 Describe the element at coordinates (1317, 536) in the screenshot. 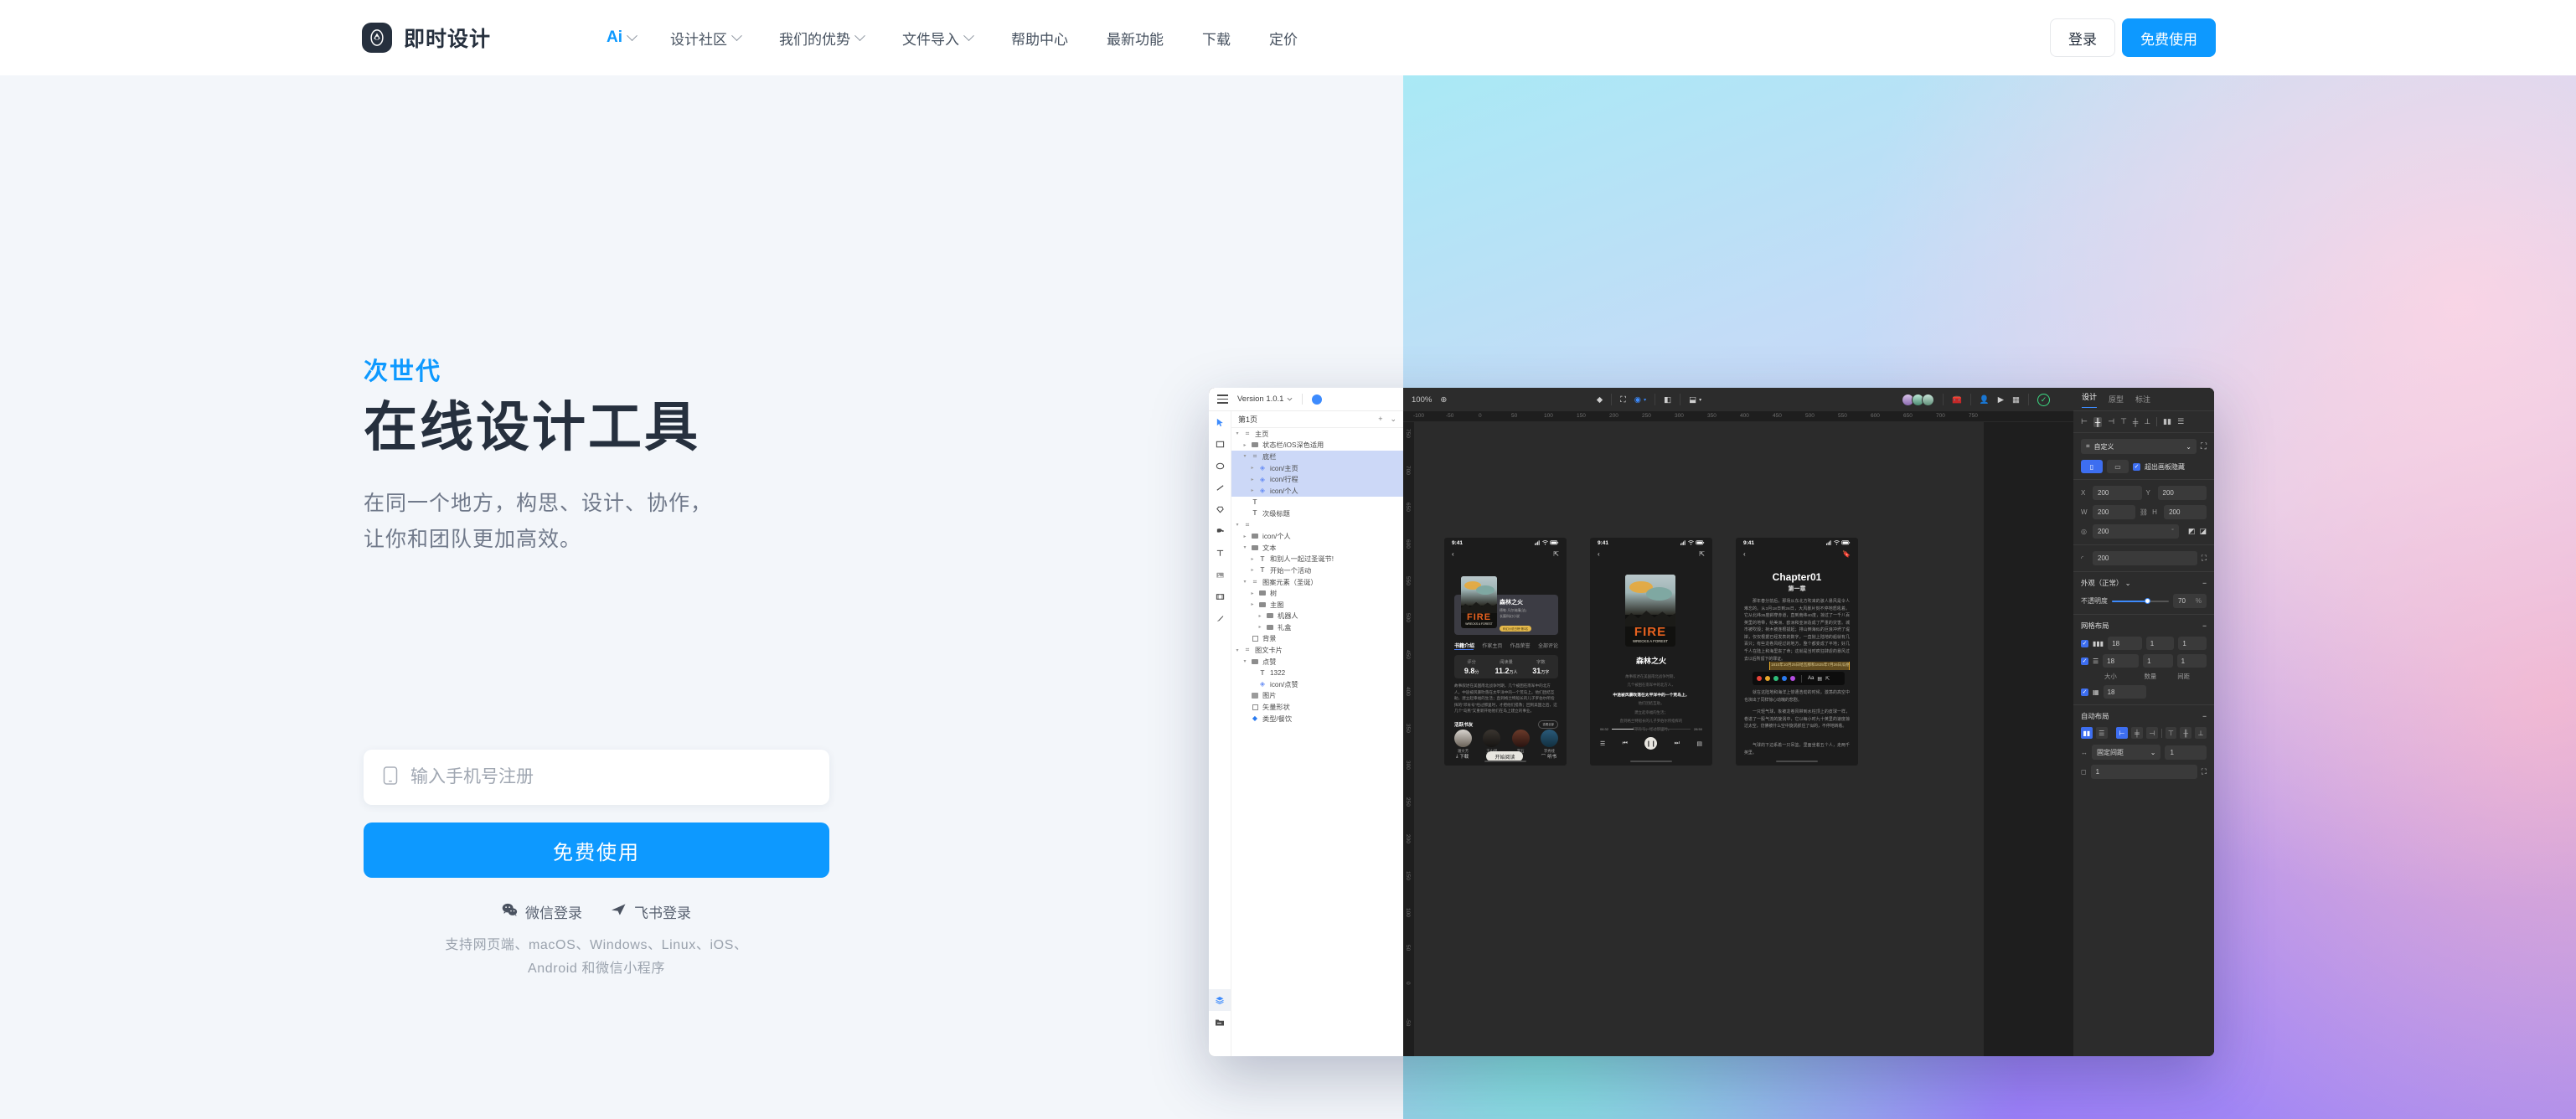

I see `layer-item: ▸ icon/个人` at that location.